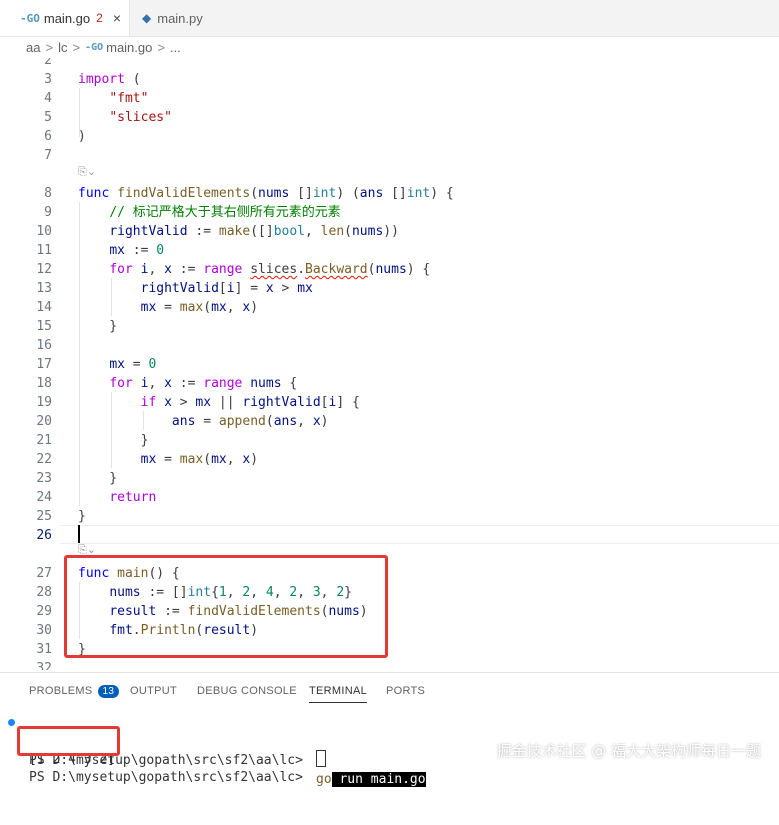  What do you see at coordinates (378, 779) in the screenshot?
I see `terminal-command-args: run main.go` at bounding box center [378, 779].